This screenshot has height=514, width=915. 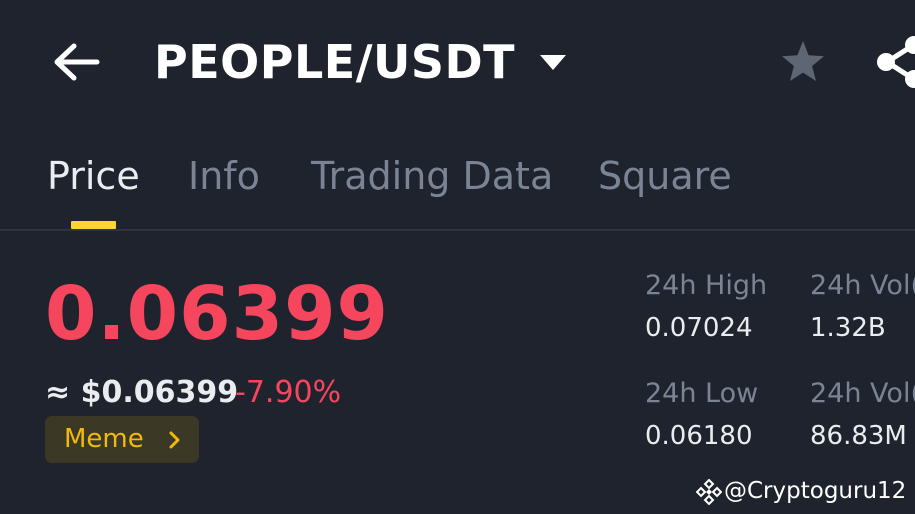 What do you see at coordinates (76, 62) in the screenshot?
I see `arrow-left-icon` at bounding box center [76, 62].